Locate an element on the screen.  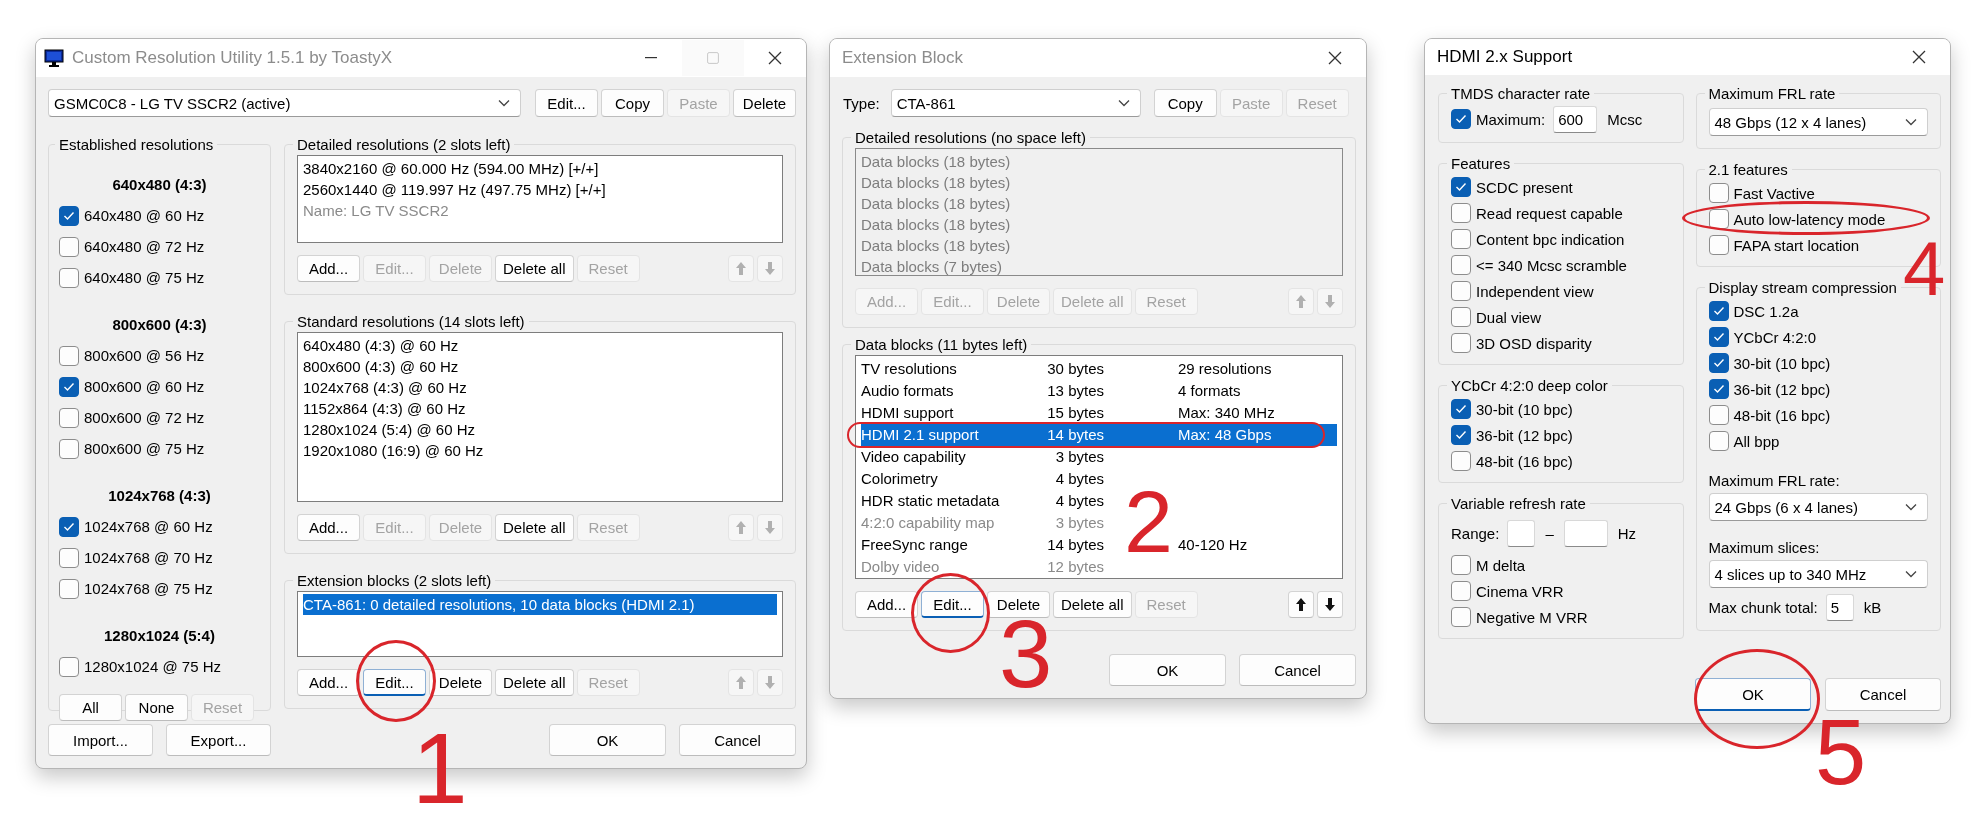
checkmark-icon is located at coordinates (1718, 311).